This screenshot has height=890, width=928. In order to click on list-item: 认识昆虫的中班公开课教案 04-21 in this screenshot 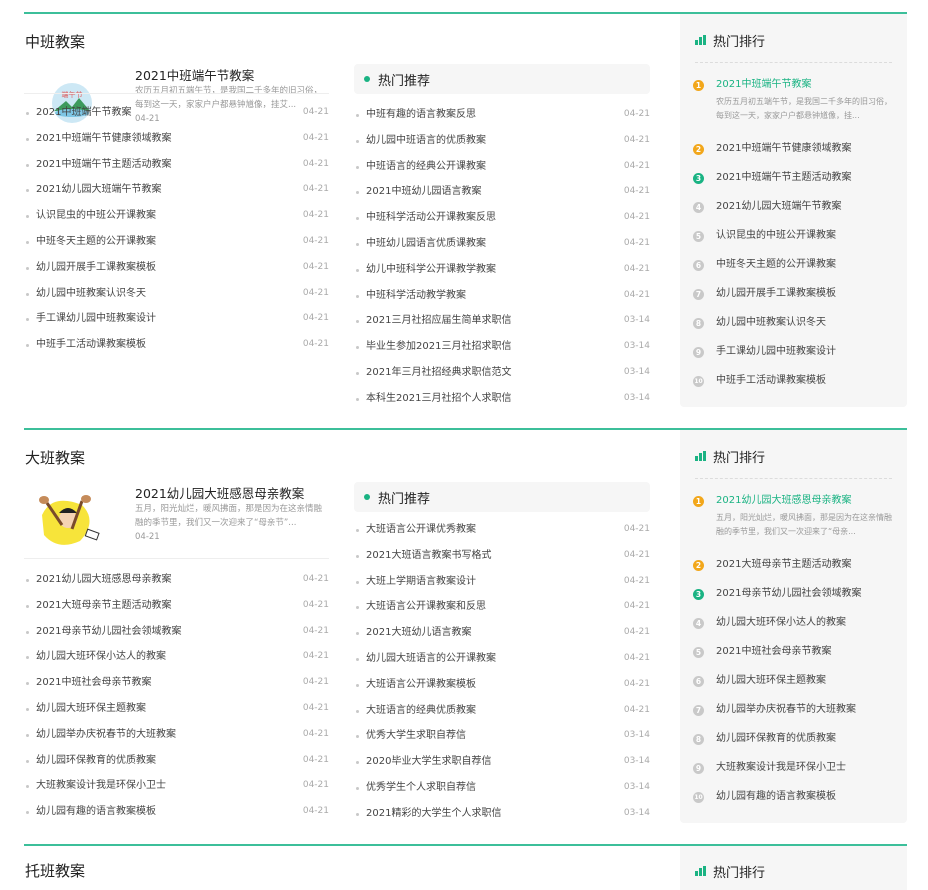, I will do `click(176, 216)`.